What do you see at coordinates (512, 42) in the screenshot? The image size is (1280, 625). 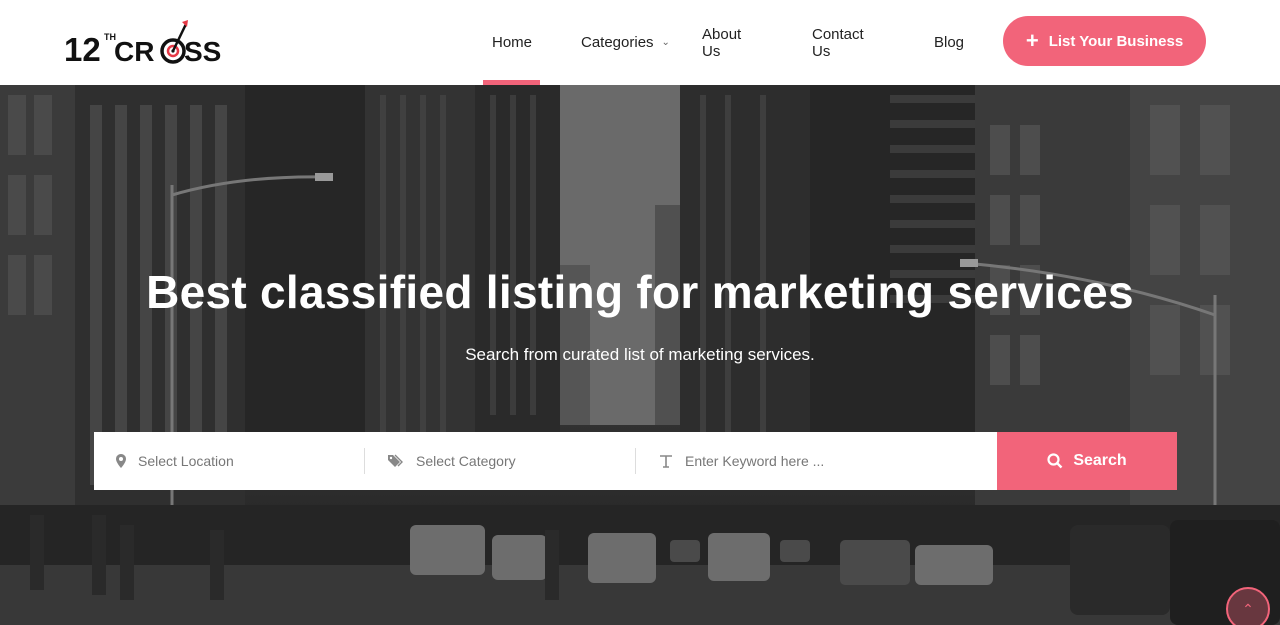 I see `nav-home: Home` at bounding box center [512, 42].